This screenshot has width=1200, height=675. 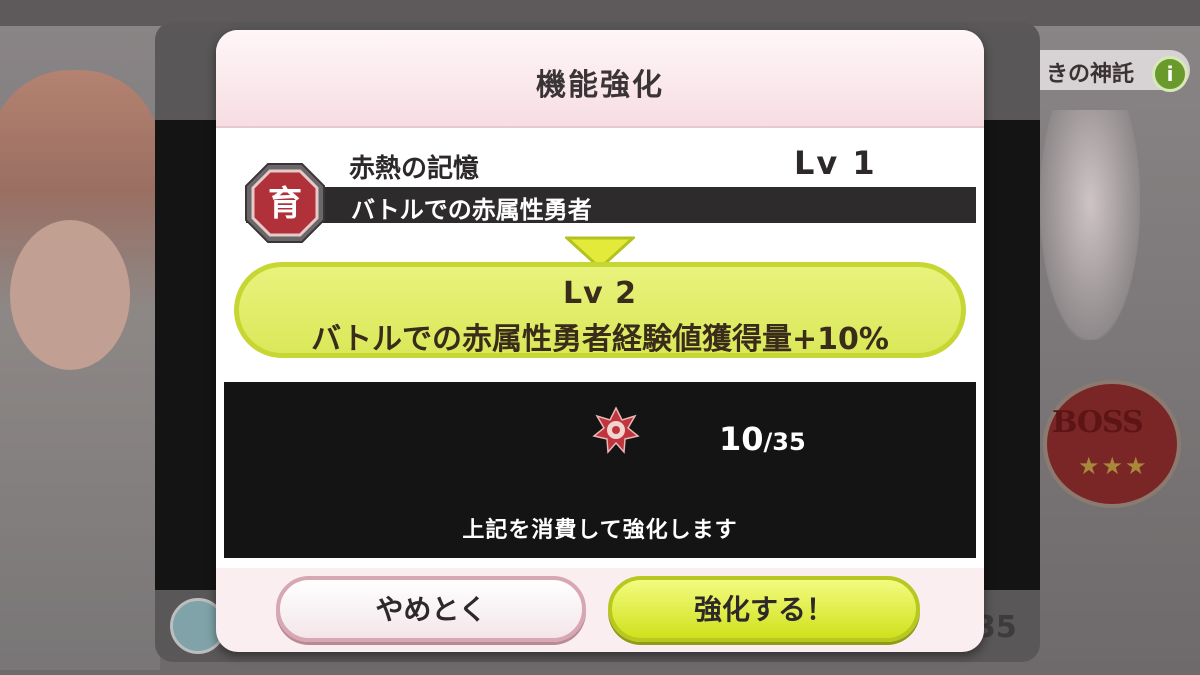 I want to click on dialog-title: 機能強化, so click(x=600, y=85).